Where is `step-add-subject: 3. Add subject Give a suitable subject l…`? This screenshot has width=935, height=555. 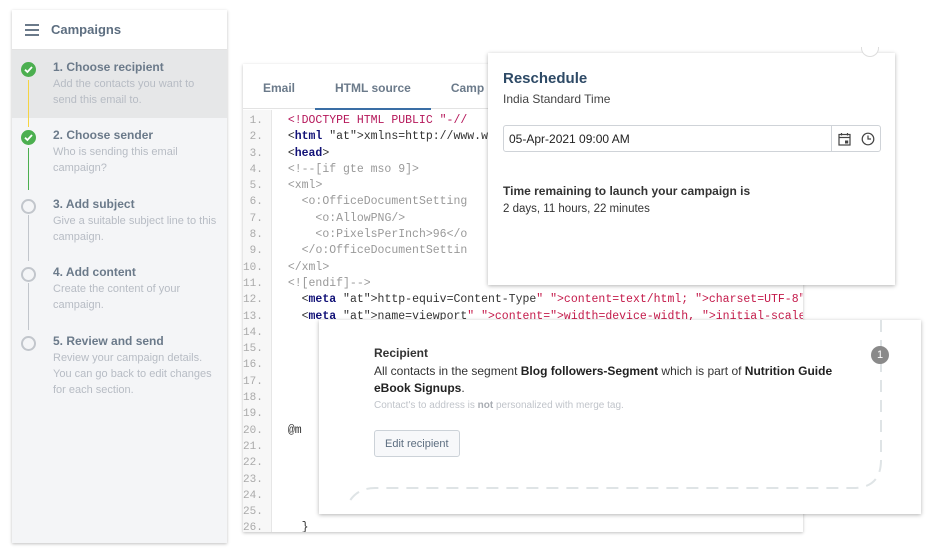 step-add-subject: 3. Add subject Give a suitable subject l… is located at coordinates (119, 224).